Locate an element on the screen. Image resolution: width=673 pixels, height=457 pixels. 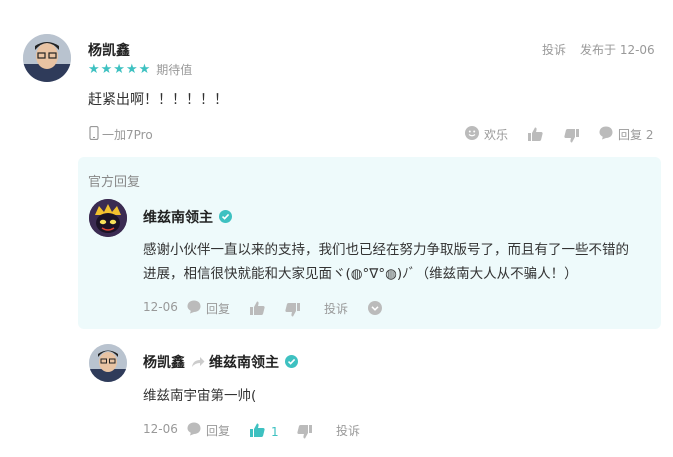
subreply-target: 维兹南领主 is located at coordinates (244, 362).